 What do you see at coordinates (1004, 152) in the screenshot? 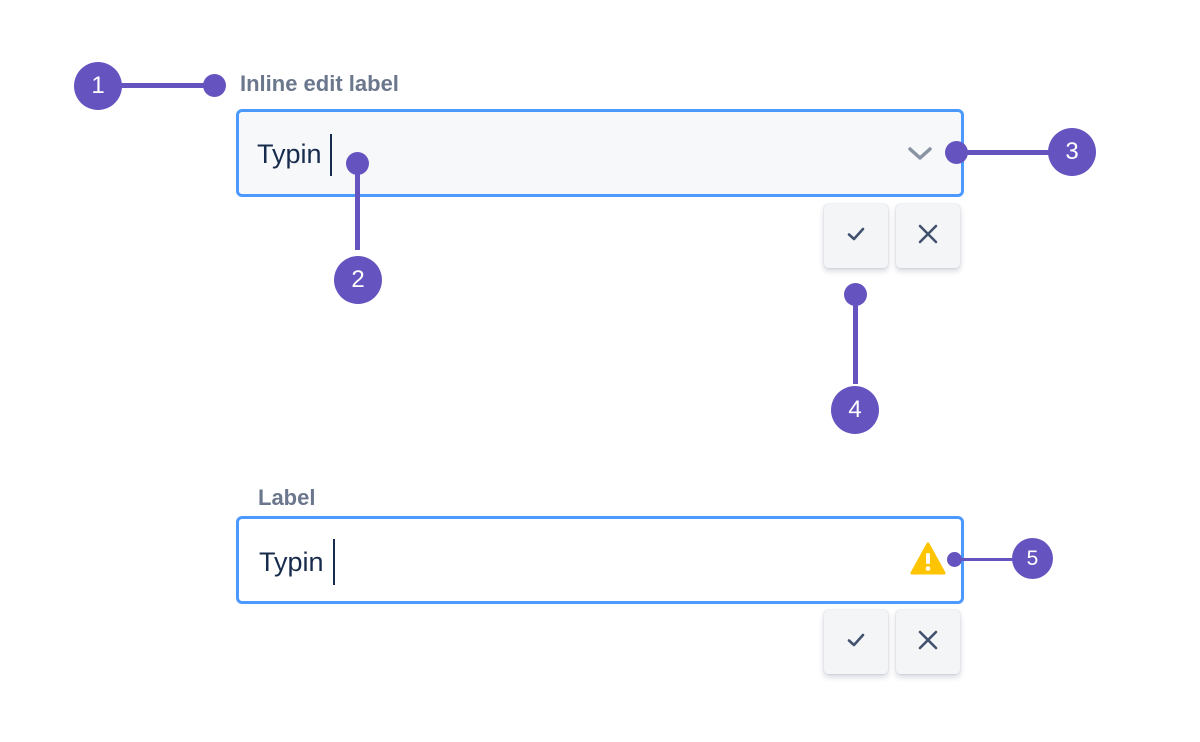
I see `callout-3-connector` at bounding box center [1004, 152].